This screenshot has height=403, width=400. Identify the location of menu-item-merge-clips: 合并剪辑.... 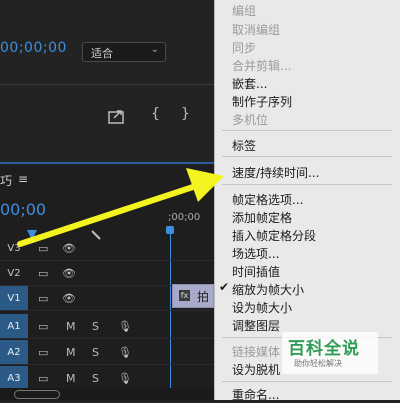
(261, 65).